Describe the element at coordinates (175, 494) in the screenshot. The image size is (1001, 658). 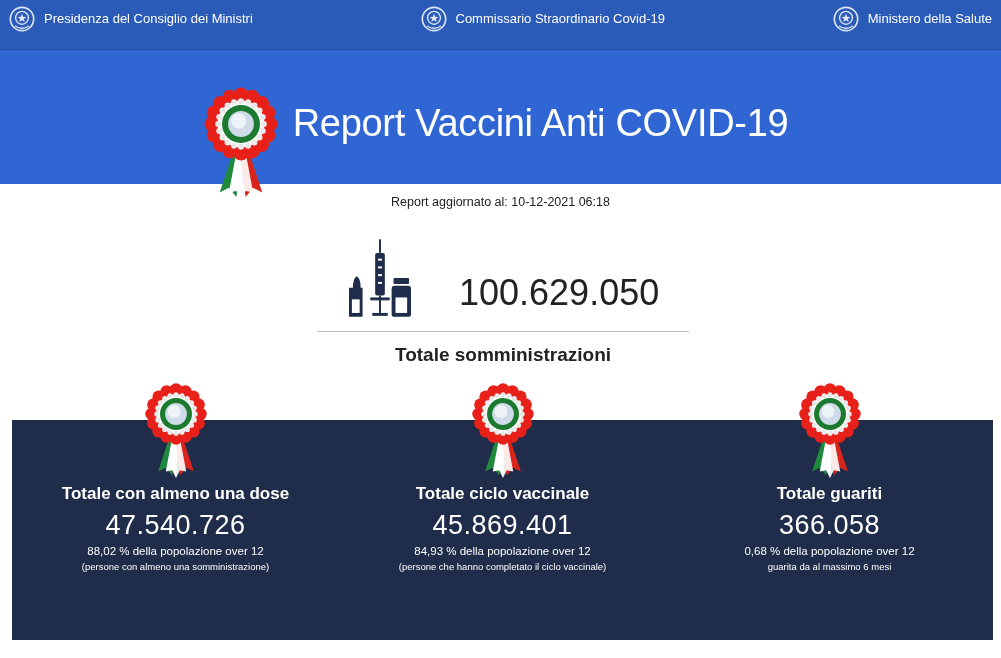
I see `stat-title: Totale con almeno una dose` at that location.